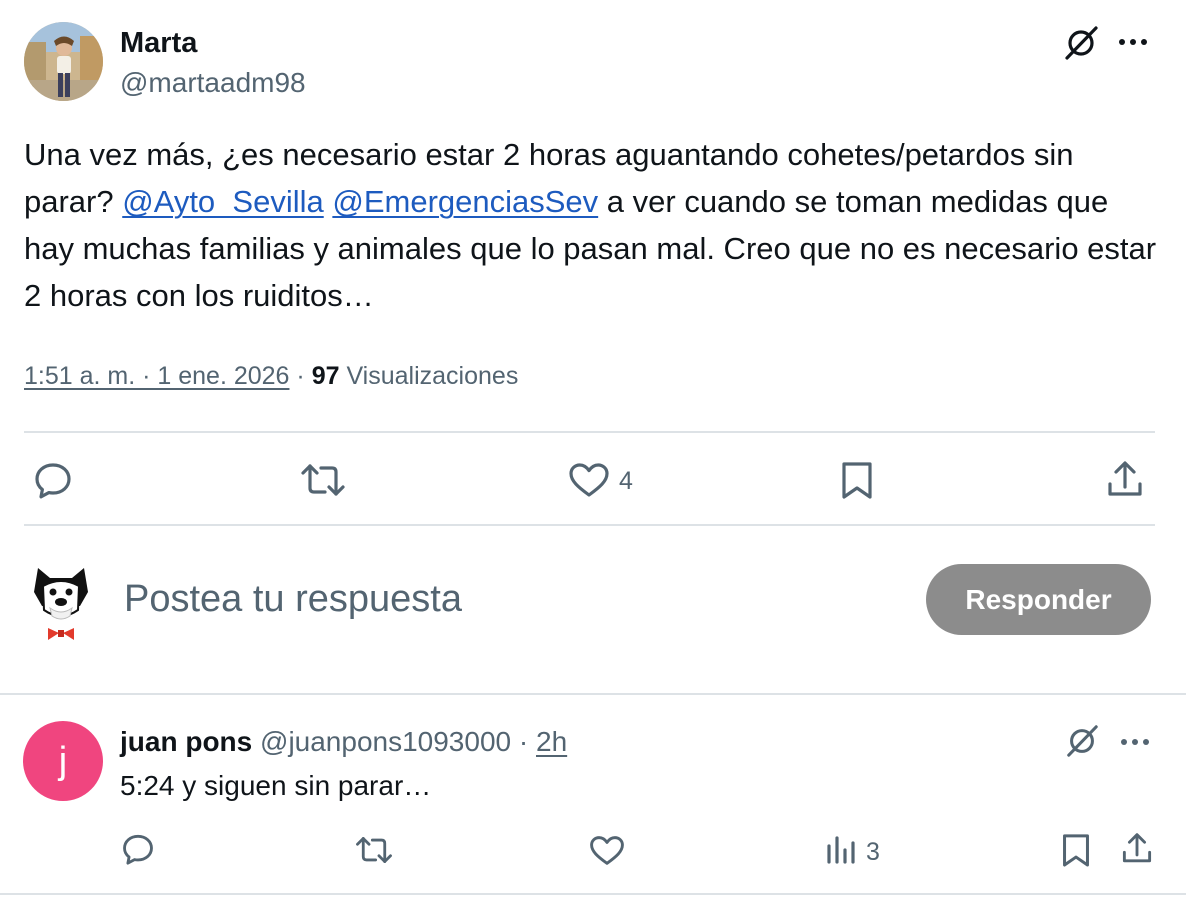 This screenshot has width=1186, height=900. I want to click on views-count: 3, so click(873, 852).